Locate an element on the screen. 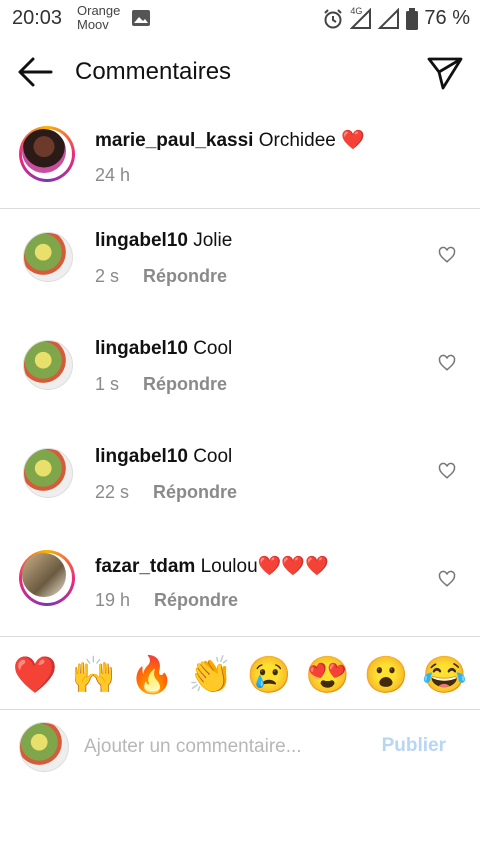 This screenshot has width=480, height=854. emoji-crying: 😢 is located at coordinates (269, 675).